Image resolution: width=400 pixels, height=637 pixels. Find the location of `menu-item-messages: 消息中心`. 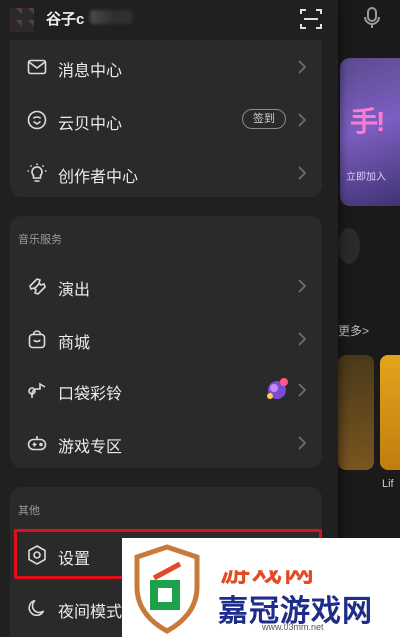

menu-item-messages: 消息中心 is located at coordinates (166, 67).